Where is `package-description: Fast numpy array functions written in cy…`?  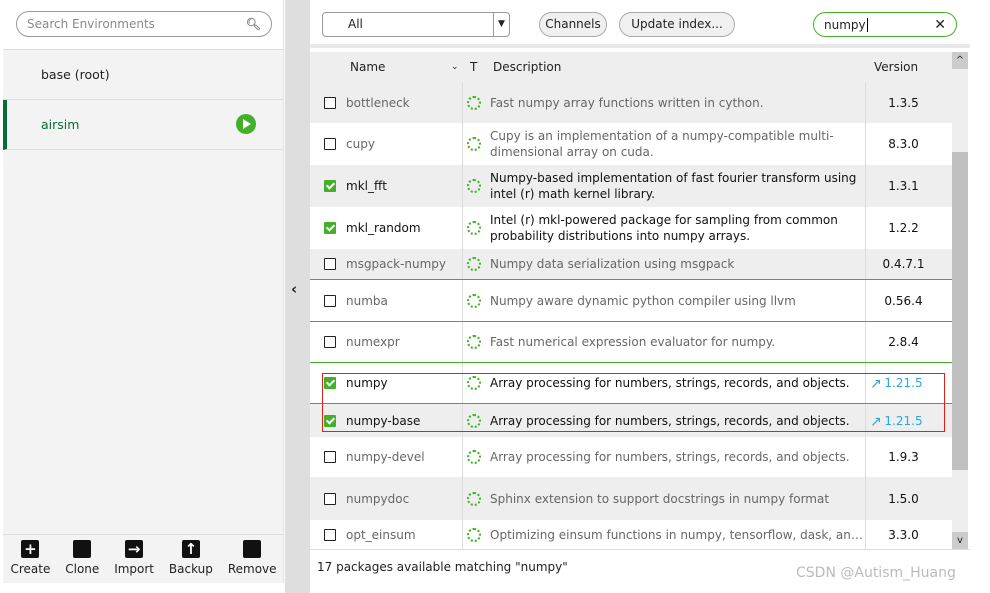 package-description: Fast numpy array functions written in cy… is located at coordinates (627, 102).